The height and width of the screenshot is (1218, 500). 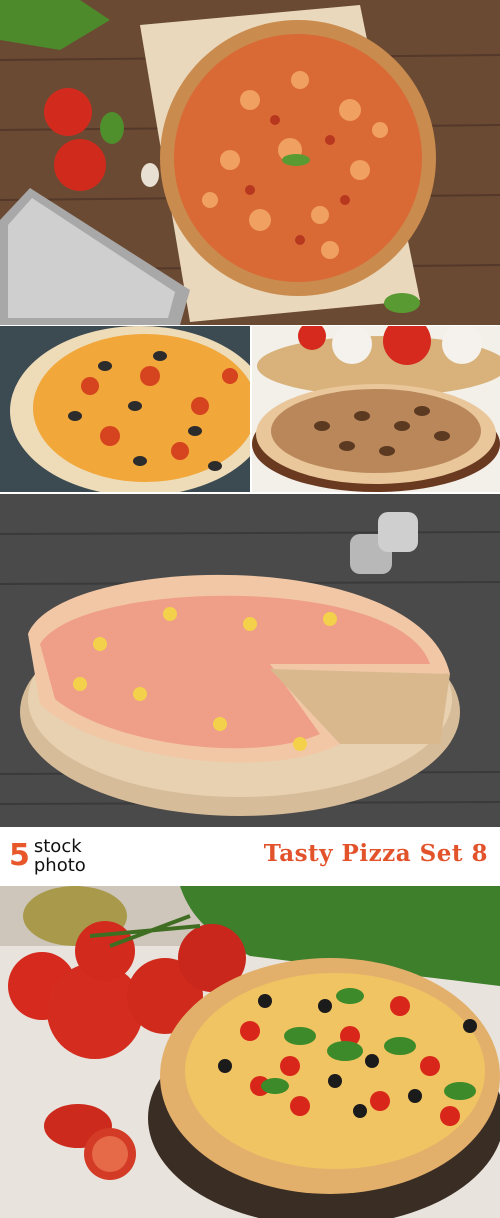 What do you see at coordinates (59, 865) in the screenshot?
I see `logo-word-photo: photo` at bounding box center [59, 865].